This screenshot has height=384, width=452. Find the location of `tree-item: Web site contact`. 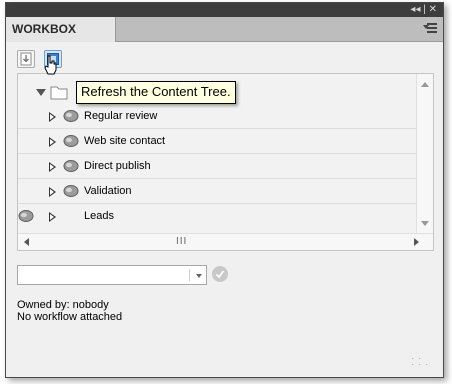

tree-item: Web site contact is located at coordinates (217, 141).